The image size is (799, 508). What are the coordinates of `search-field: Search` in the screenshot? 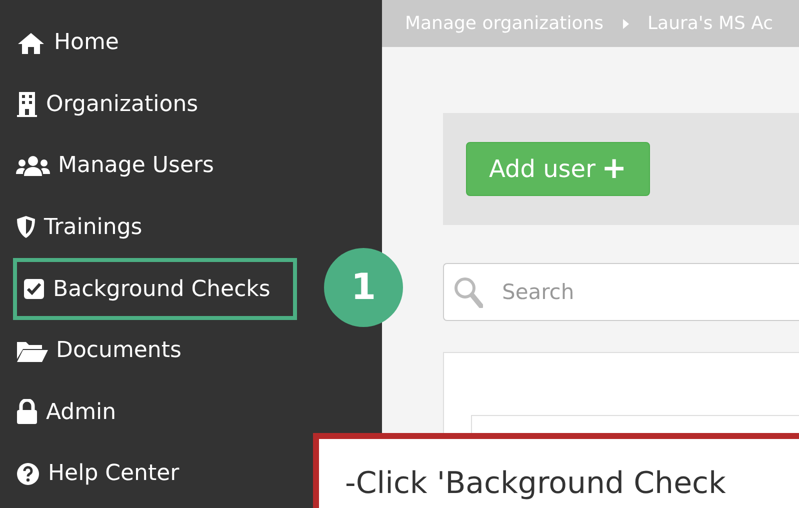 It's located at (621, 292).